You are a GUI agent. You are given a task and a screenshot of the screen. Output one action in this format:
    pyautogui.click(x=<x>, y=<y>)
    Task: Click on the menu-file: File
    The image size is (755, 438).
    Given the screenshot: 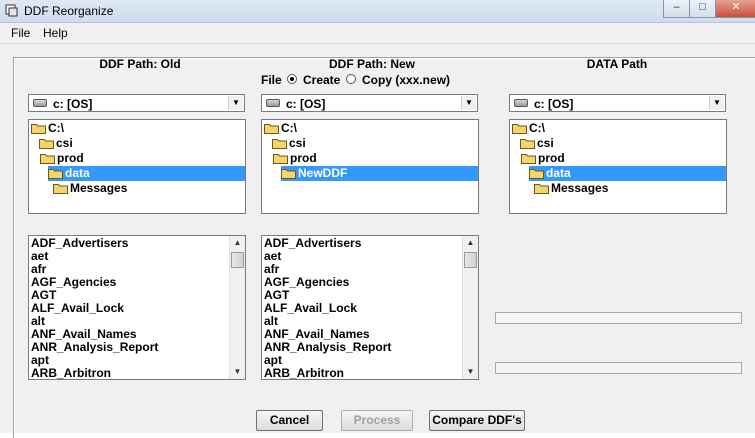 What is the action you would take?
    pyautogui.click(x=20, y=33)
    